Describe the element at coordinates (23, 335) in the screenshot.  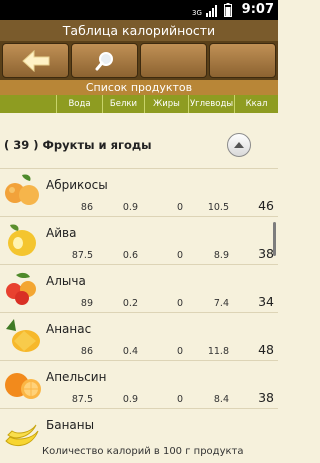
I see `pineapple-image` at that location.